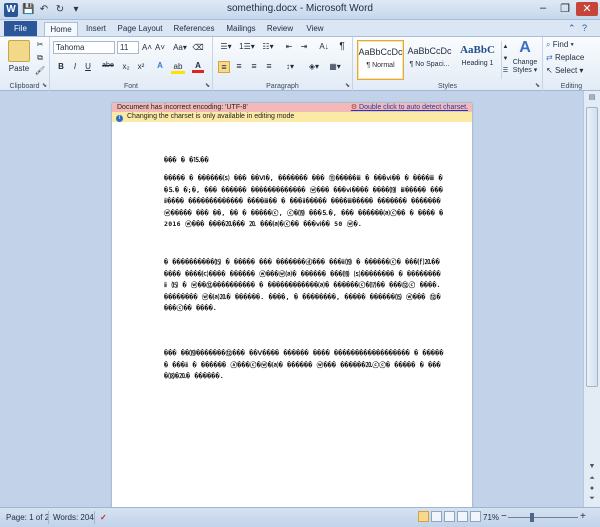 The image size is (600, 527). What do you see at coordinates (44, 85) in the screenshot?
I see `clipboard-launcher-icon: ⬊` at bounding box center [44, 85].